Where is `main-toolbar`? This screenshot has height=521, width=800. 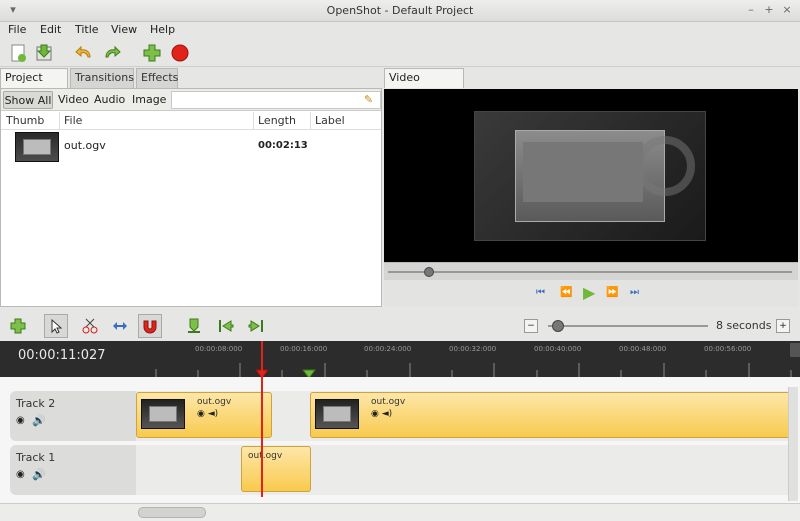 main-toolbar is located at coordinates (400, 53).